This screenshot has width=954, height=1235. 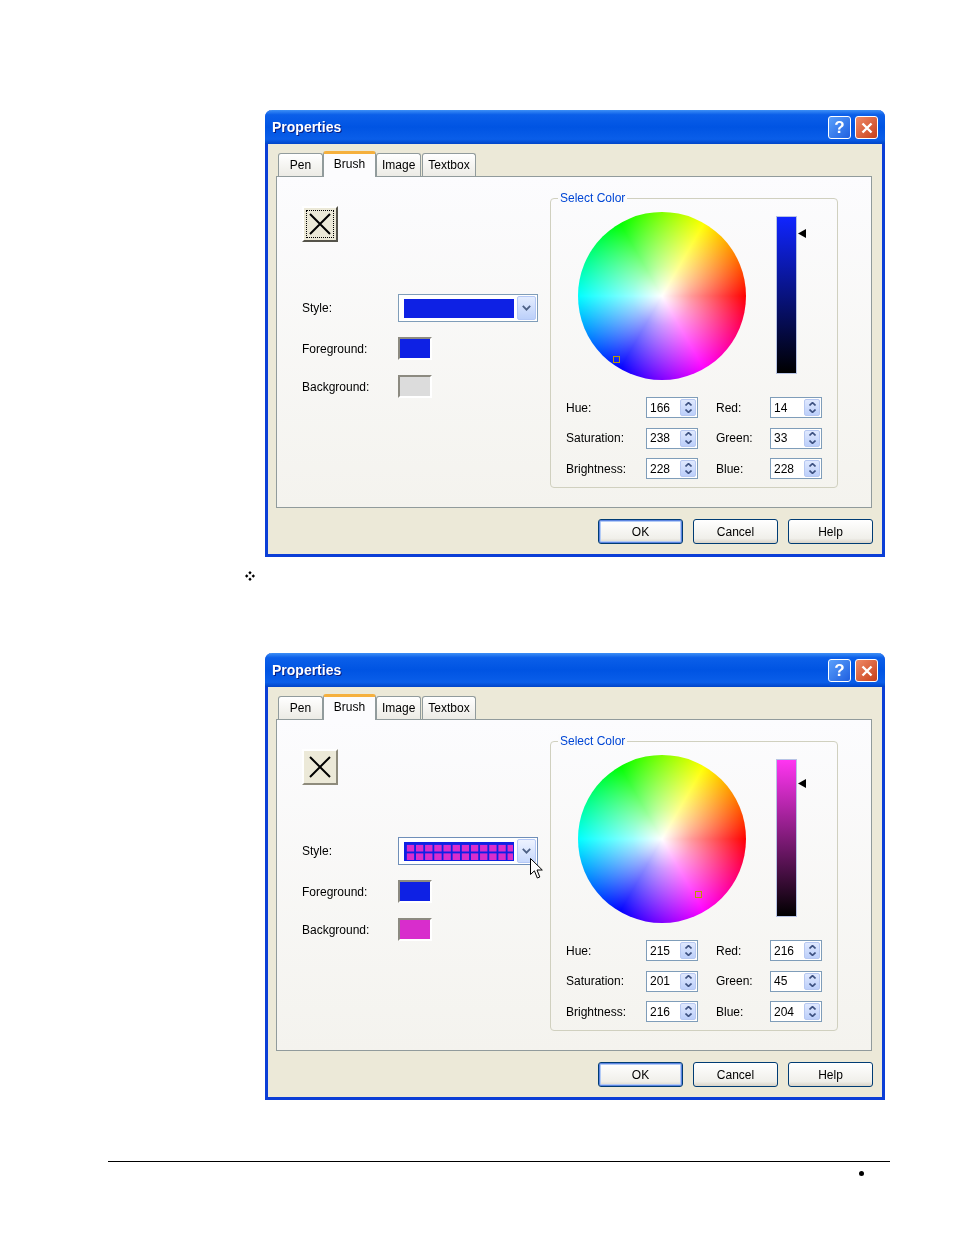 I want to click on number-field: 201, so click(x=672, y=981).